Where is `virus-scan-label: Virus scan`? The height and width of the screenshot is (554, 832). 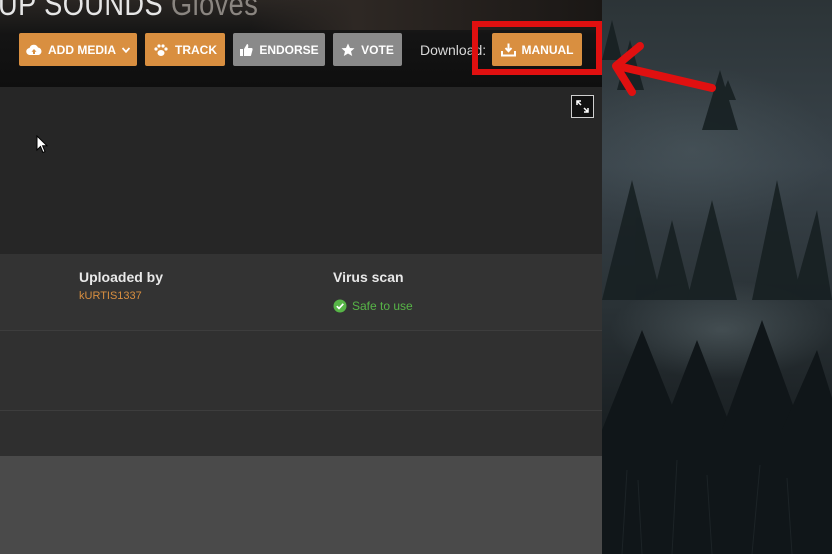
virus-scan-label: Virus scan is located at coordinates (368, 277).